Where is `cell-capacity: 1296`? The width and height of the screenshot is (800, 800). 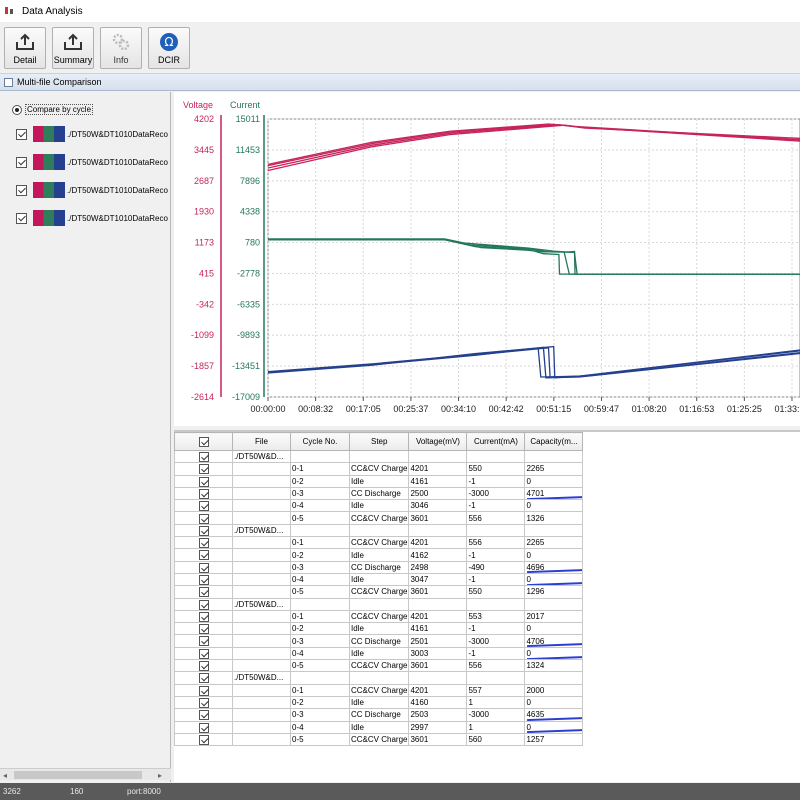
cell-capacity: 1296 is located at coordinates (554, 592).